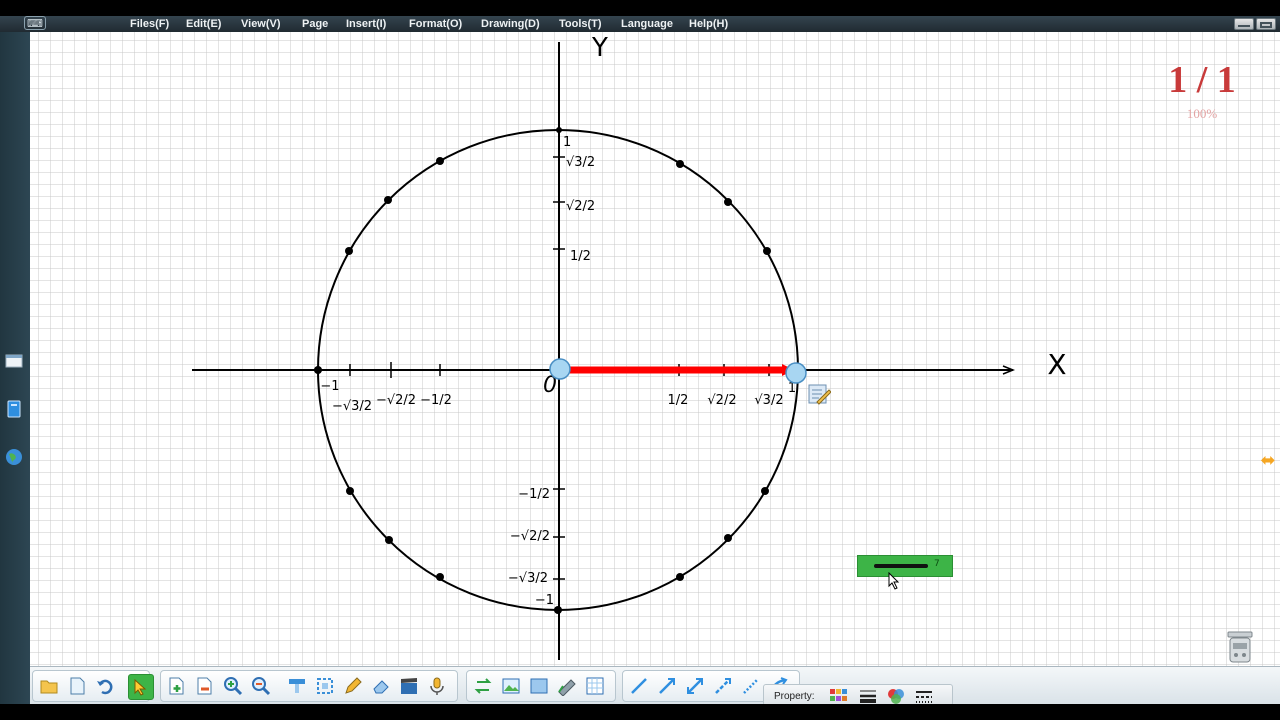 The height and width of the screenshot is (720, 1280). Describe the element at coordinates (640, 712) in the screenshot. I see `bottom-black-bar` at that location.